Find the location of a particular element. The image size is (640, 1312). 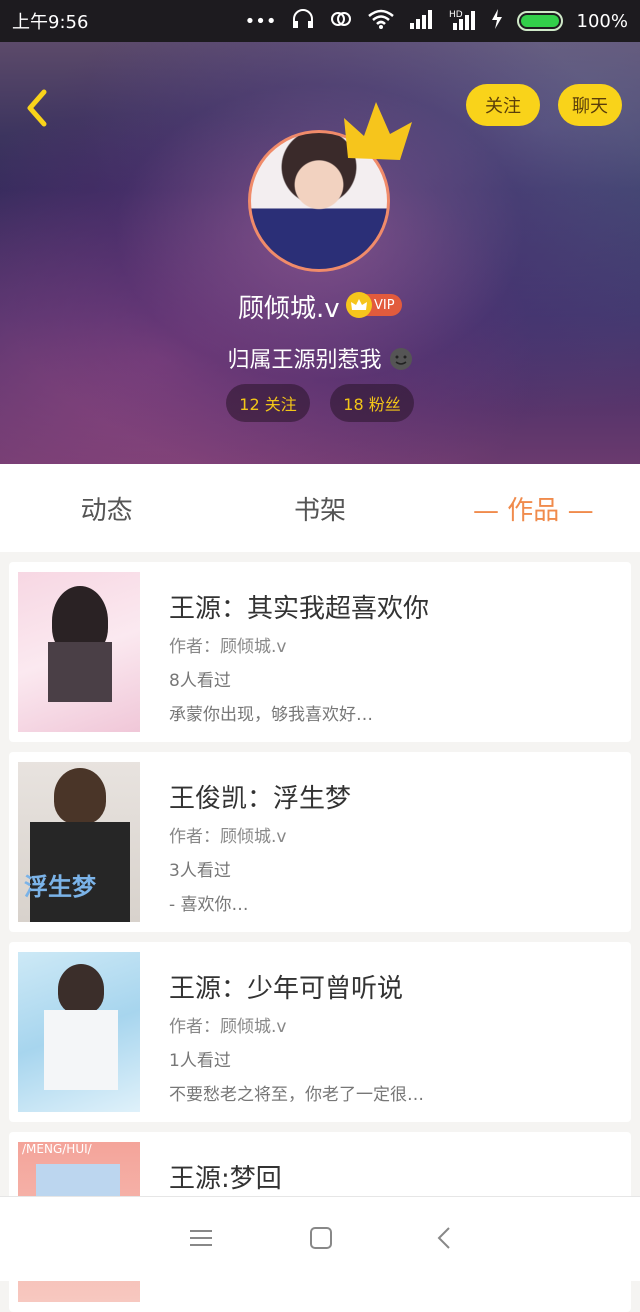

work-title: 王源:梦回 is located at coordinates (225, 1179).